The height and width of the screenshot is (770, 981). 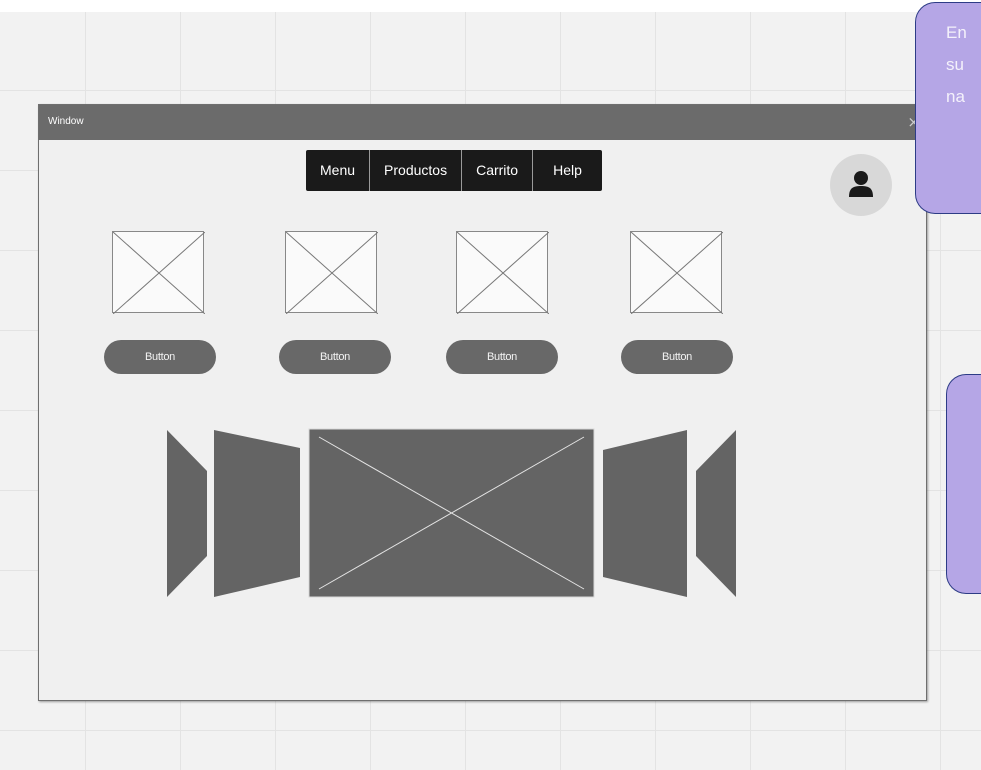 What do you see at coordinates (567, 170) in the screenshot?
I see `nav-item-help: Help` at bounding box center [567, 170].